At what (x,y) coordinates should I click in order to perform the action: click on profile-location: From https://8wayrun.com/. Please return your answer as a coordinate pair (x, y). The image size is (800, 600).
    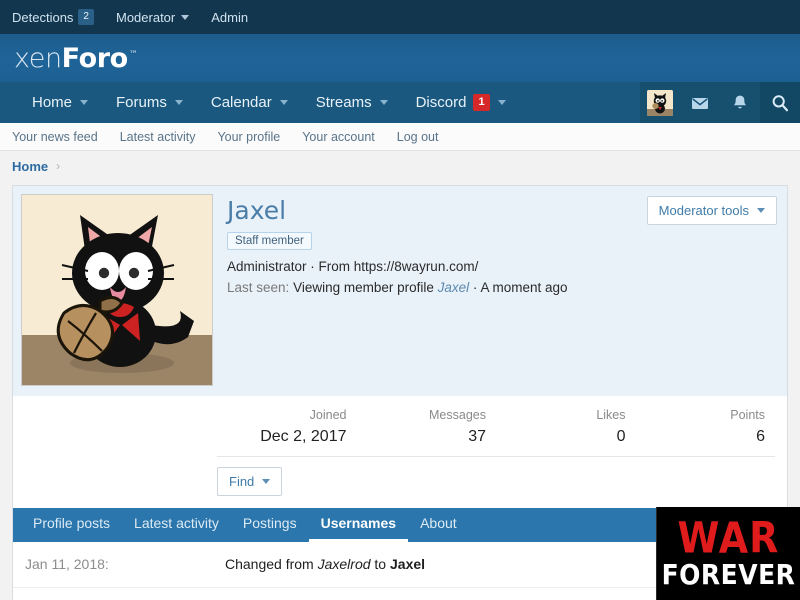
    Looking at the image, I should click on (398, 267).